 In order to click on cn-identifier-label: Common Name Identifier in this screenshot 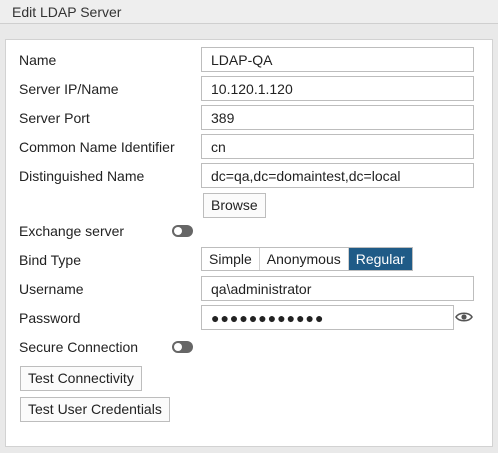, I will do `click(97, 147)`.